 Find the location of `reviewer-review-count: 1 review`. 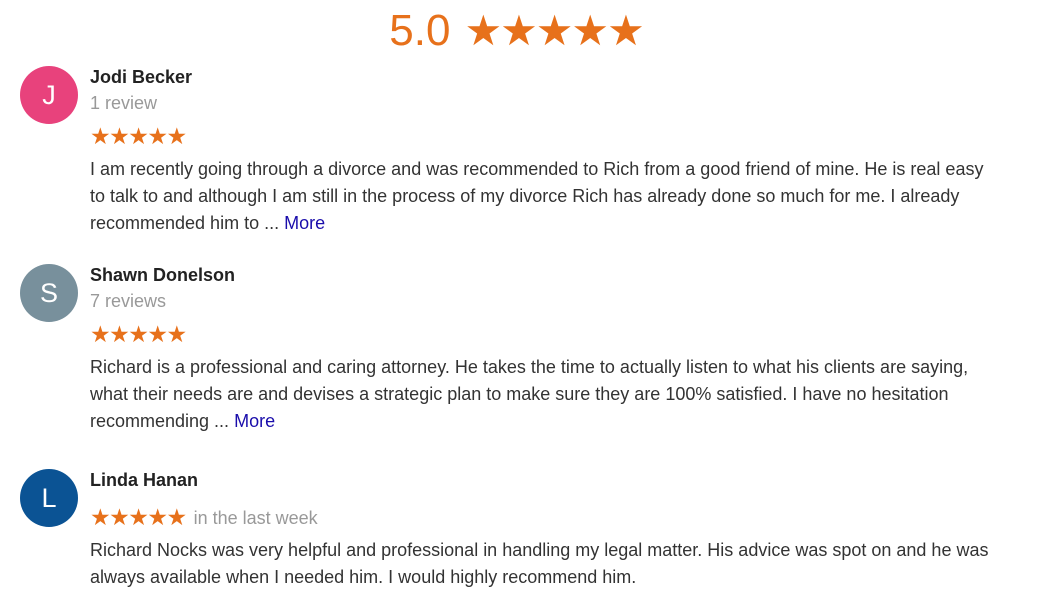

reviewer-review-count: 1 review is located at coordinates (540, 103).